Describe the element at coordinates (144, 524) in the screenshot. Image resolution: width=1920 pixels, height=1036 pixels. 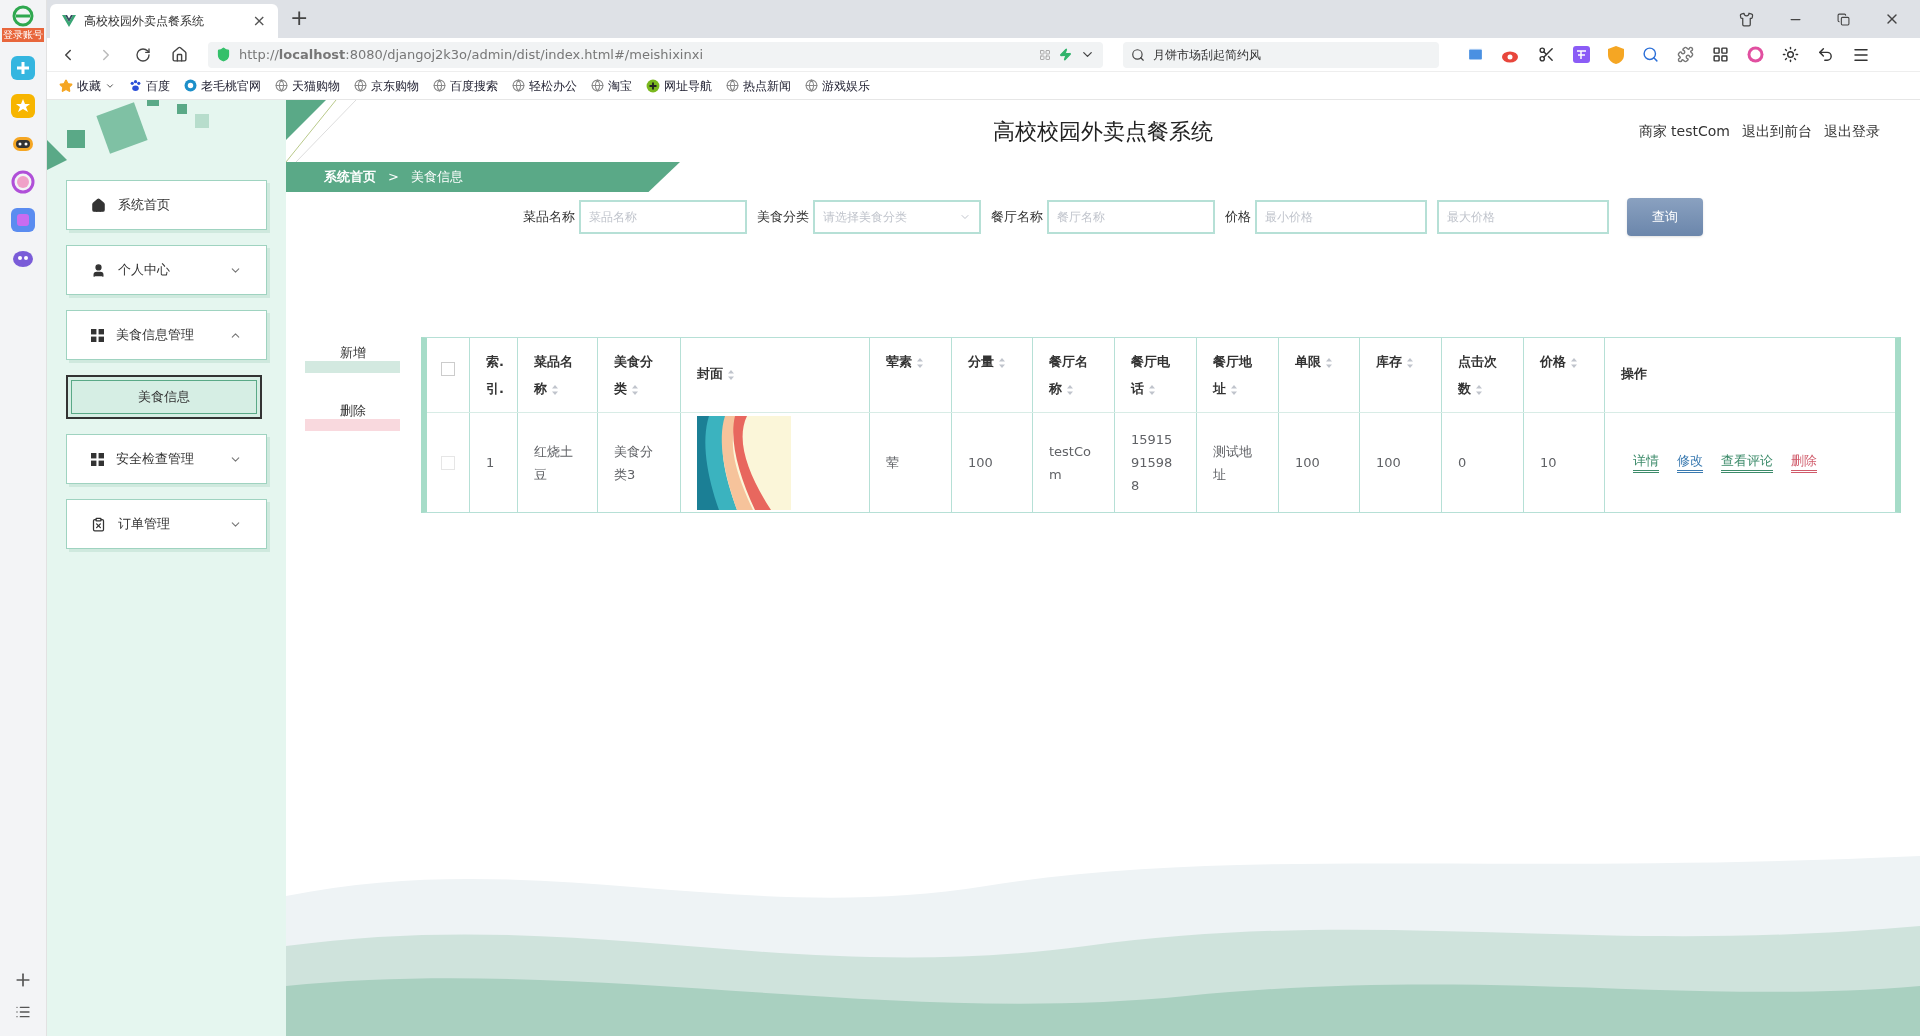
I see `menu-label: 订单管理` at that location.